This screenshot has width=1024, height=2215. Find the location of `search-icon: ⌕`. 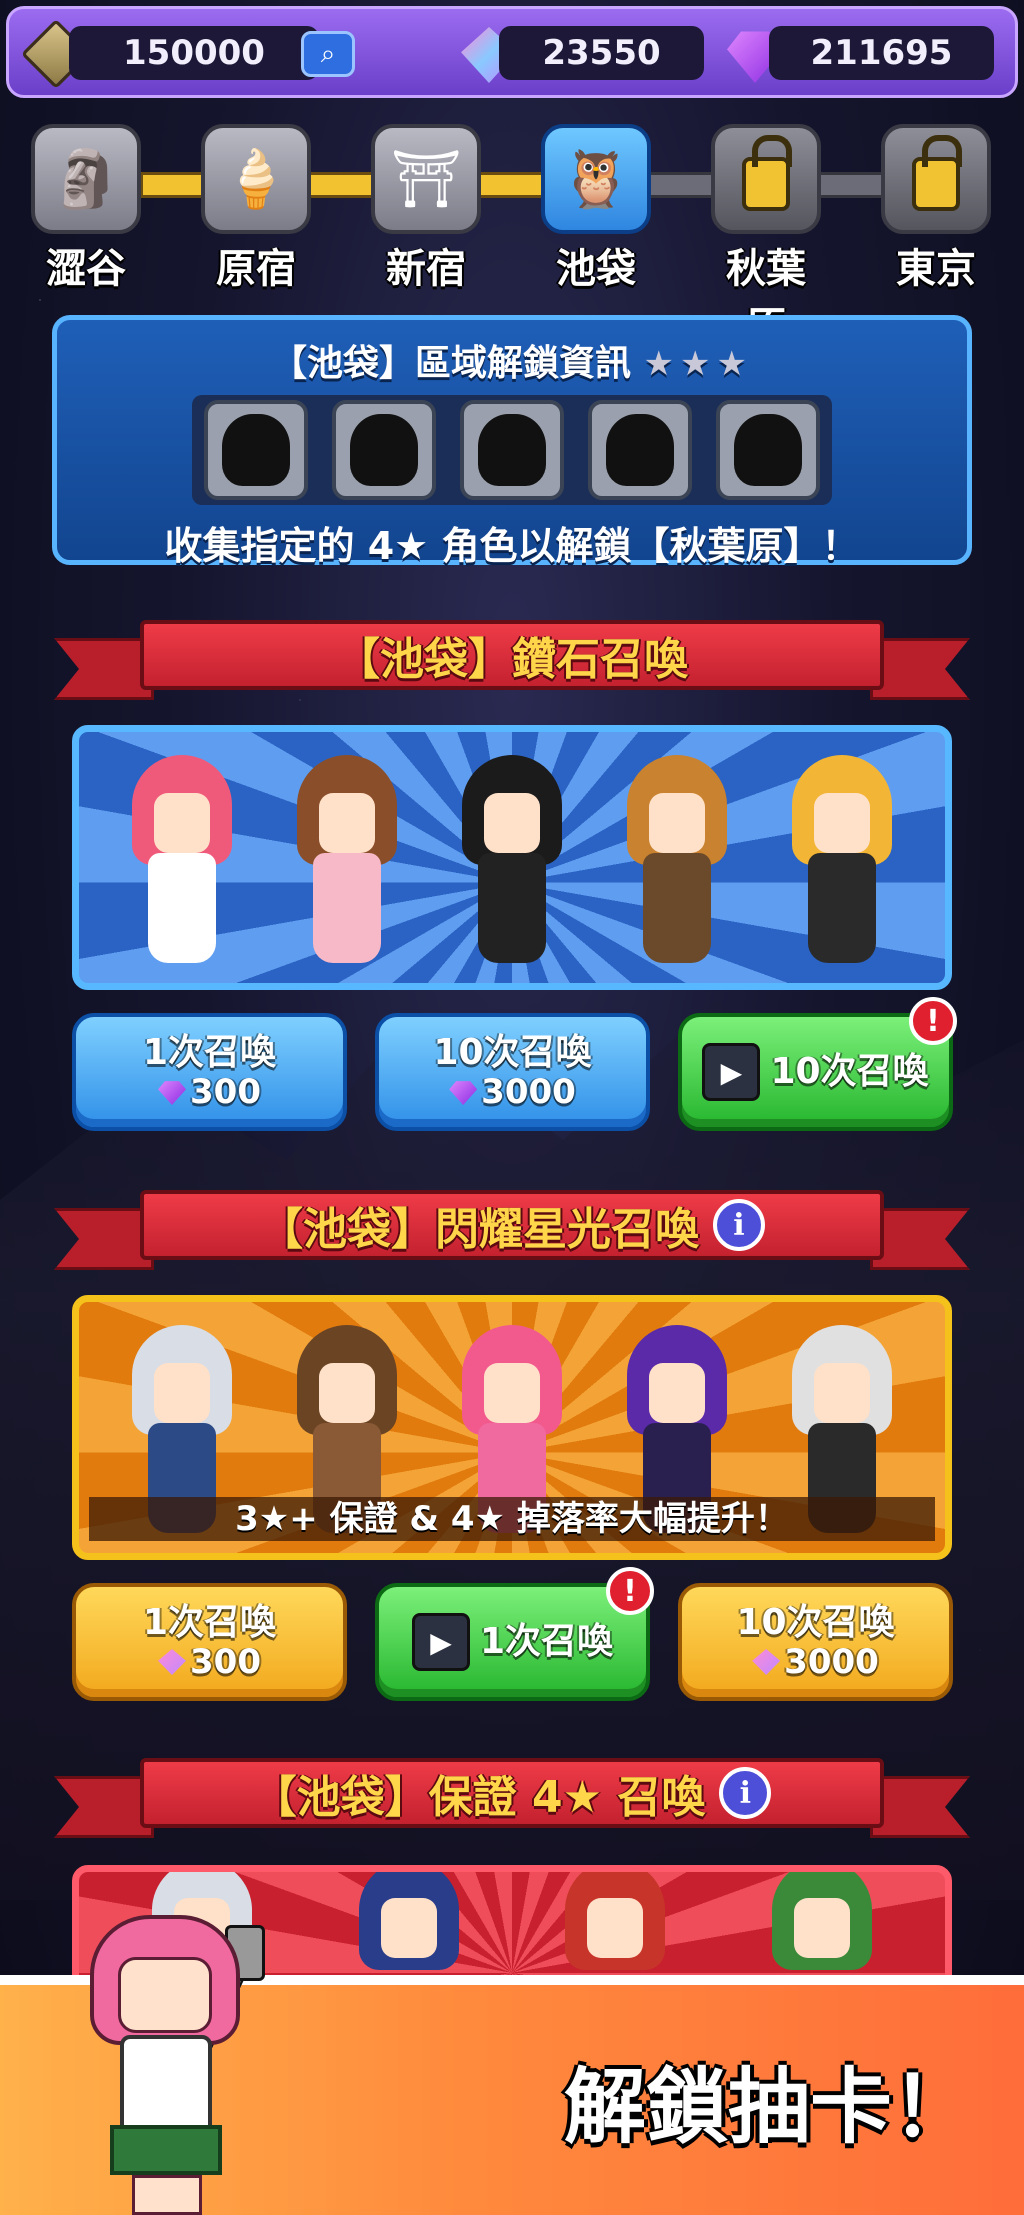

search-icon: ⌕ is located at coordinates (328, 53).